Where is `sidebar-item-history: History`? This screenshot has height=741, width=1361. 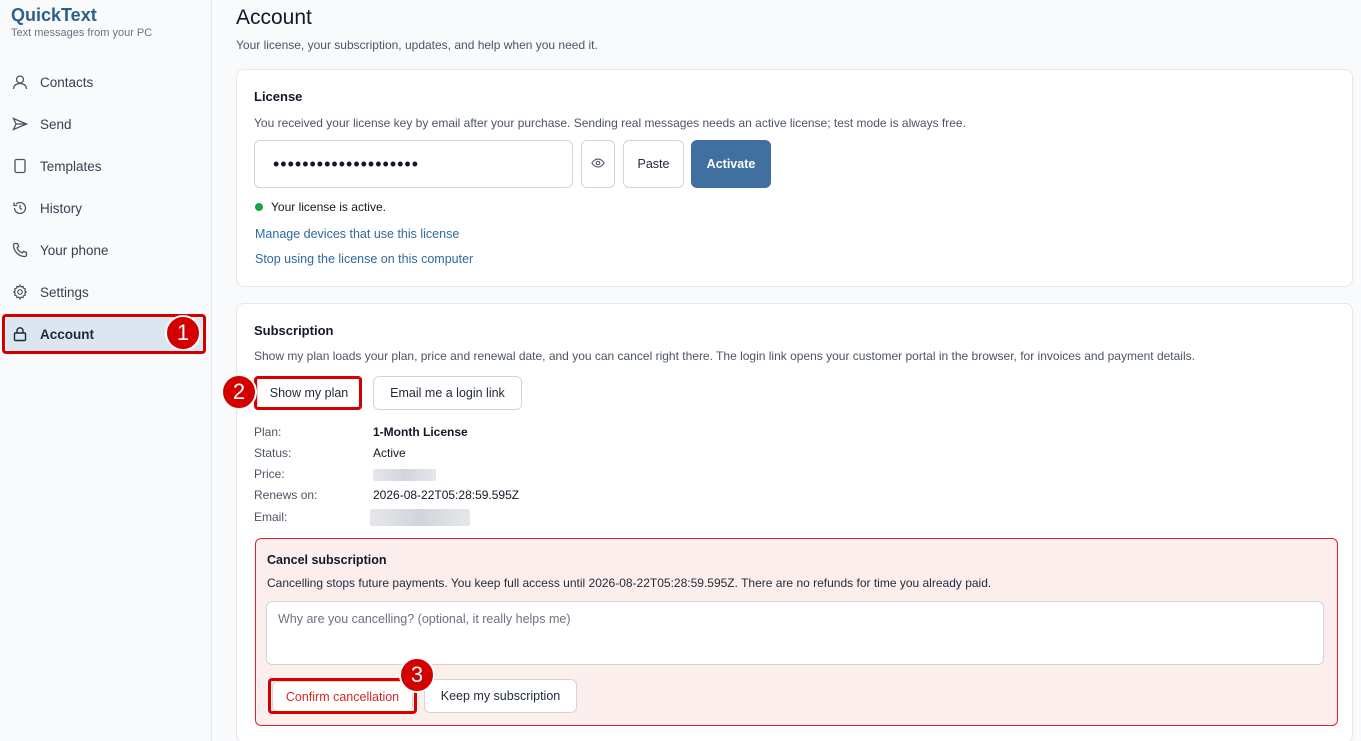
sidebar-item-history: History is located at coordinates (104, 208).